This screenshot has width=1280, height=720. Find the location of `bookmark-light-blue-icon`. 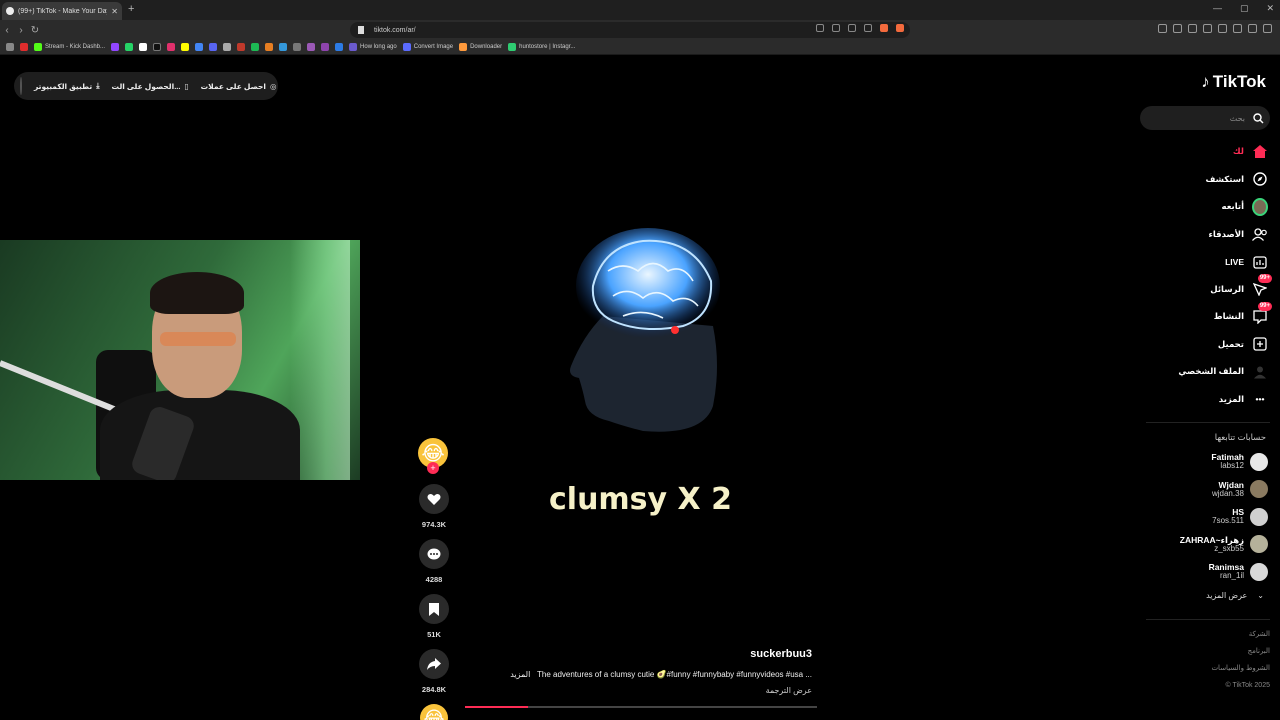

bookmark-light-blue-icon is located at coordinates (283, 47).